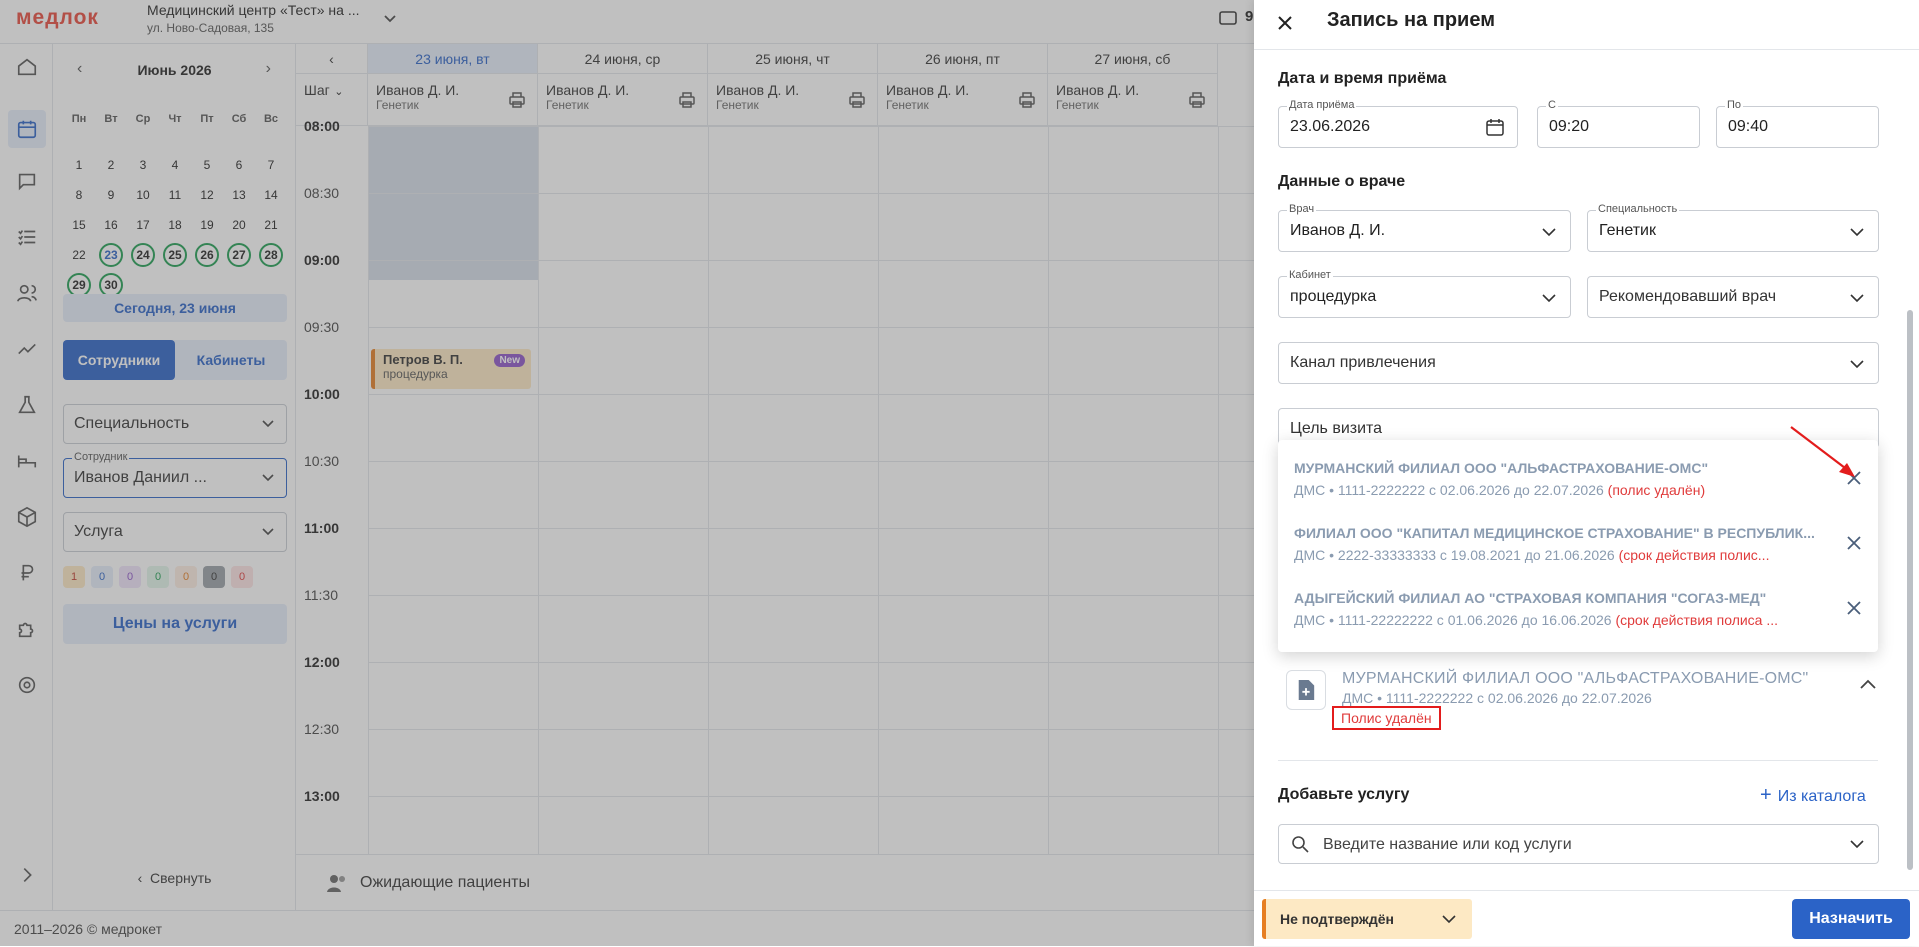  I want to click on catalog-link: + Из каталога, so click(1813, 795).